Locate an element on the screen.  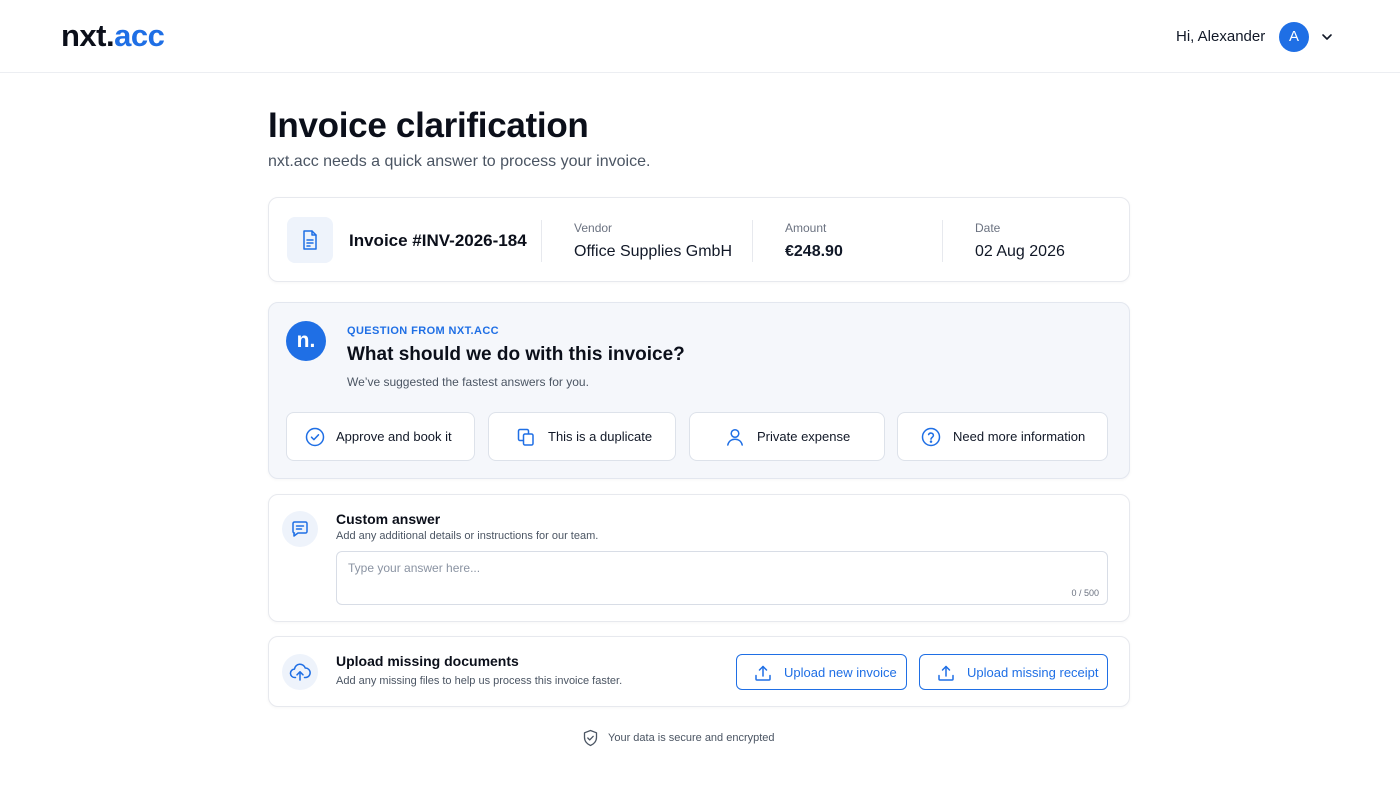
cloud-upload-icon-tile is located at coordinates (300, 672).